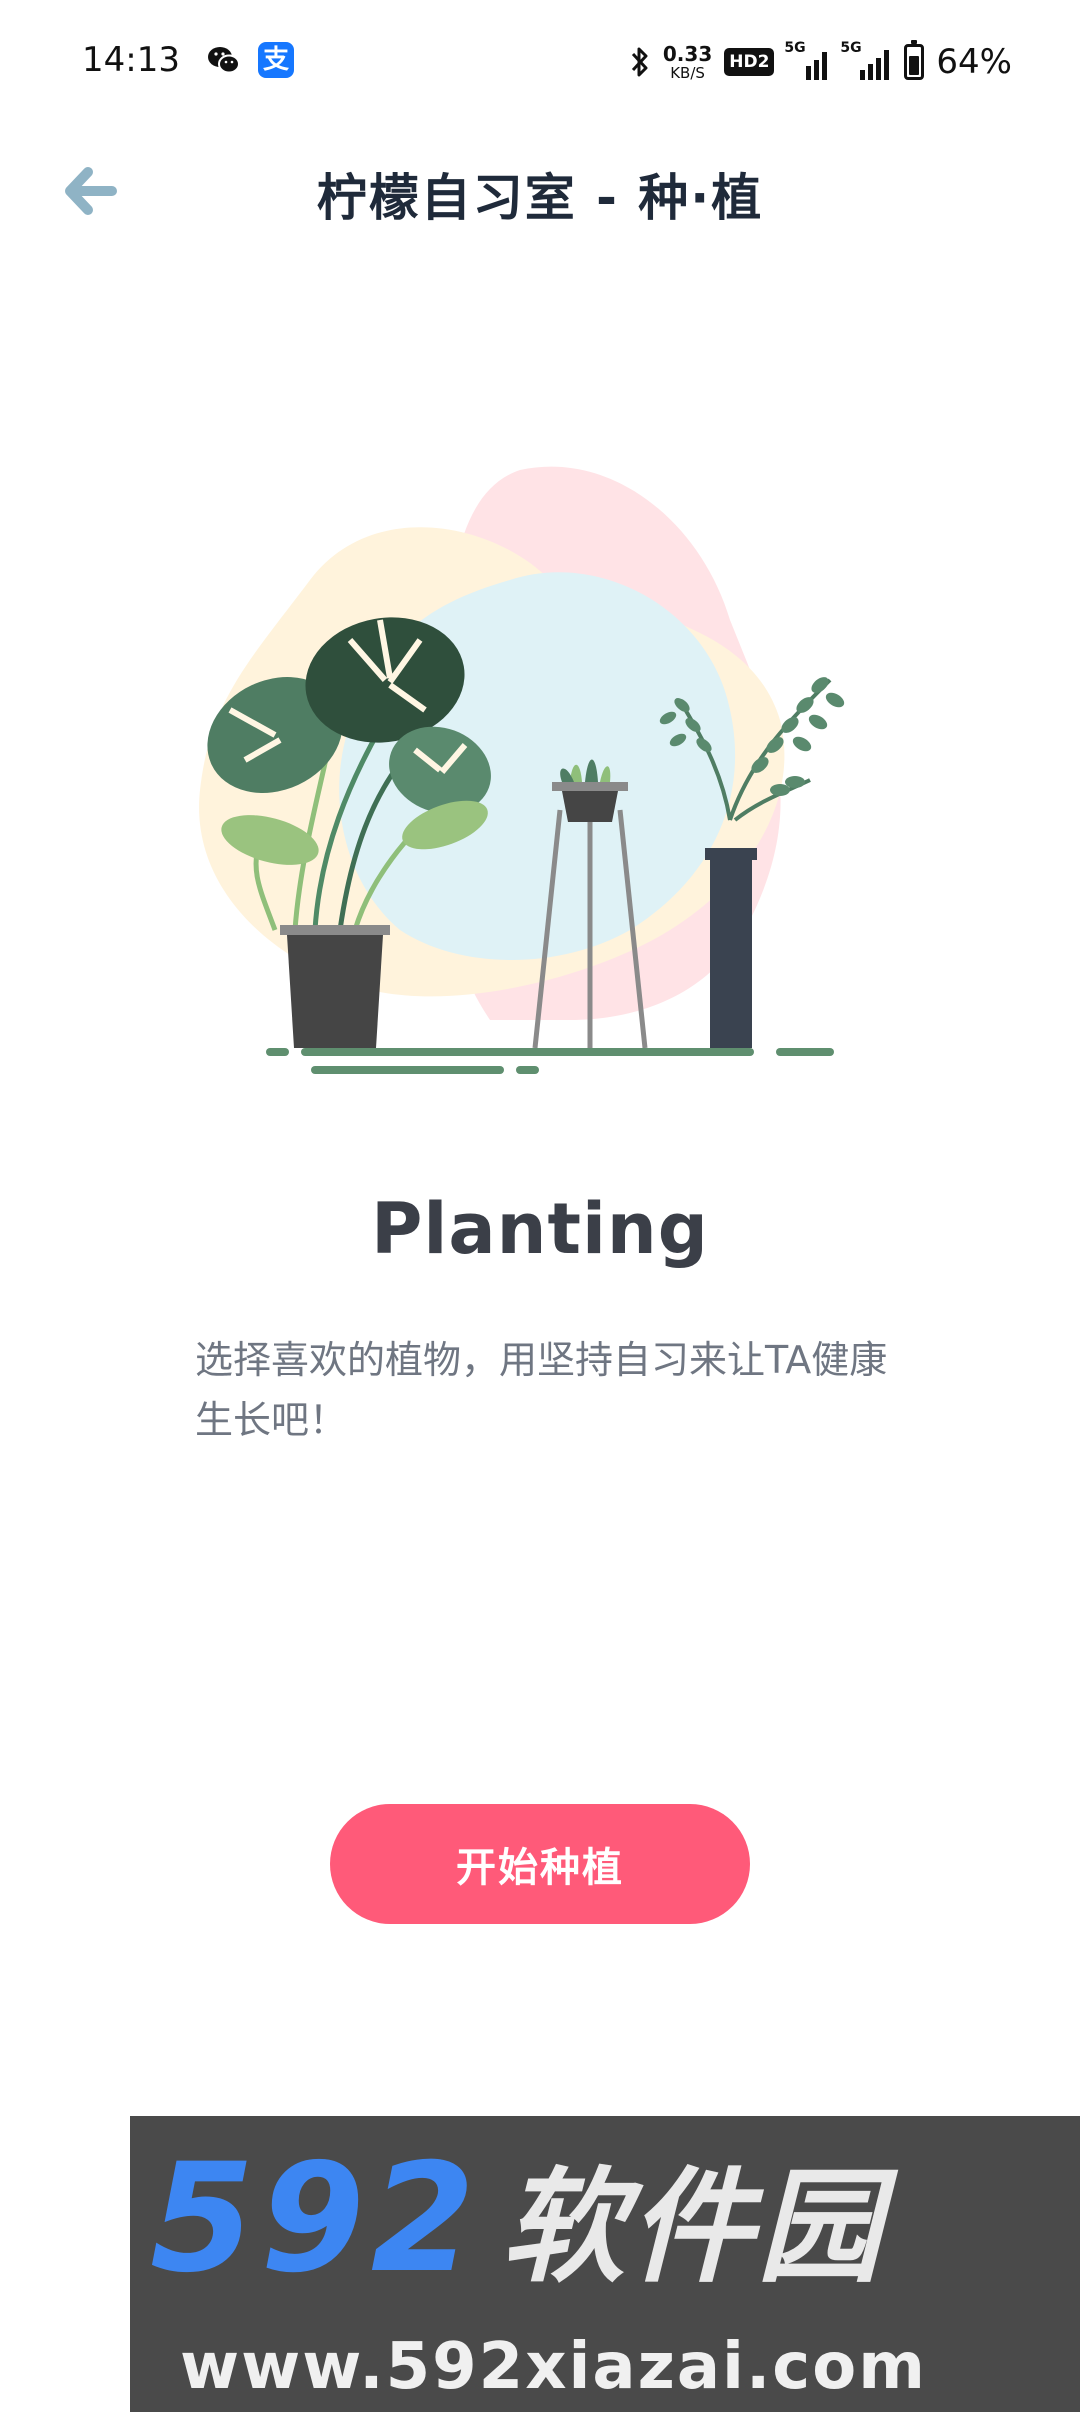 This screenshot has height=2412, width=1080. Describe the element at coordinates (540, 198) in the screenshot. I see `page-title: 柠檬自习室 - 种·植` at that location.